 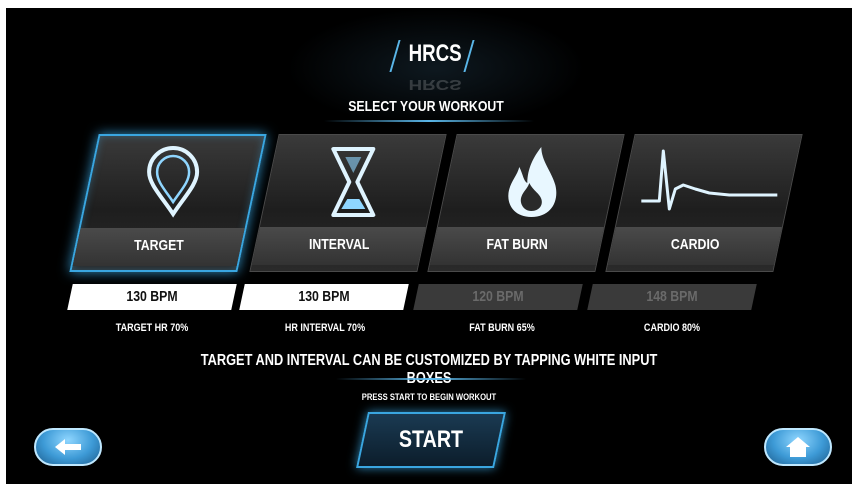 I want to click on page-title-reflection: HRCS, so click(x=435, y=84).